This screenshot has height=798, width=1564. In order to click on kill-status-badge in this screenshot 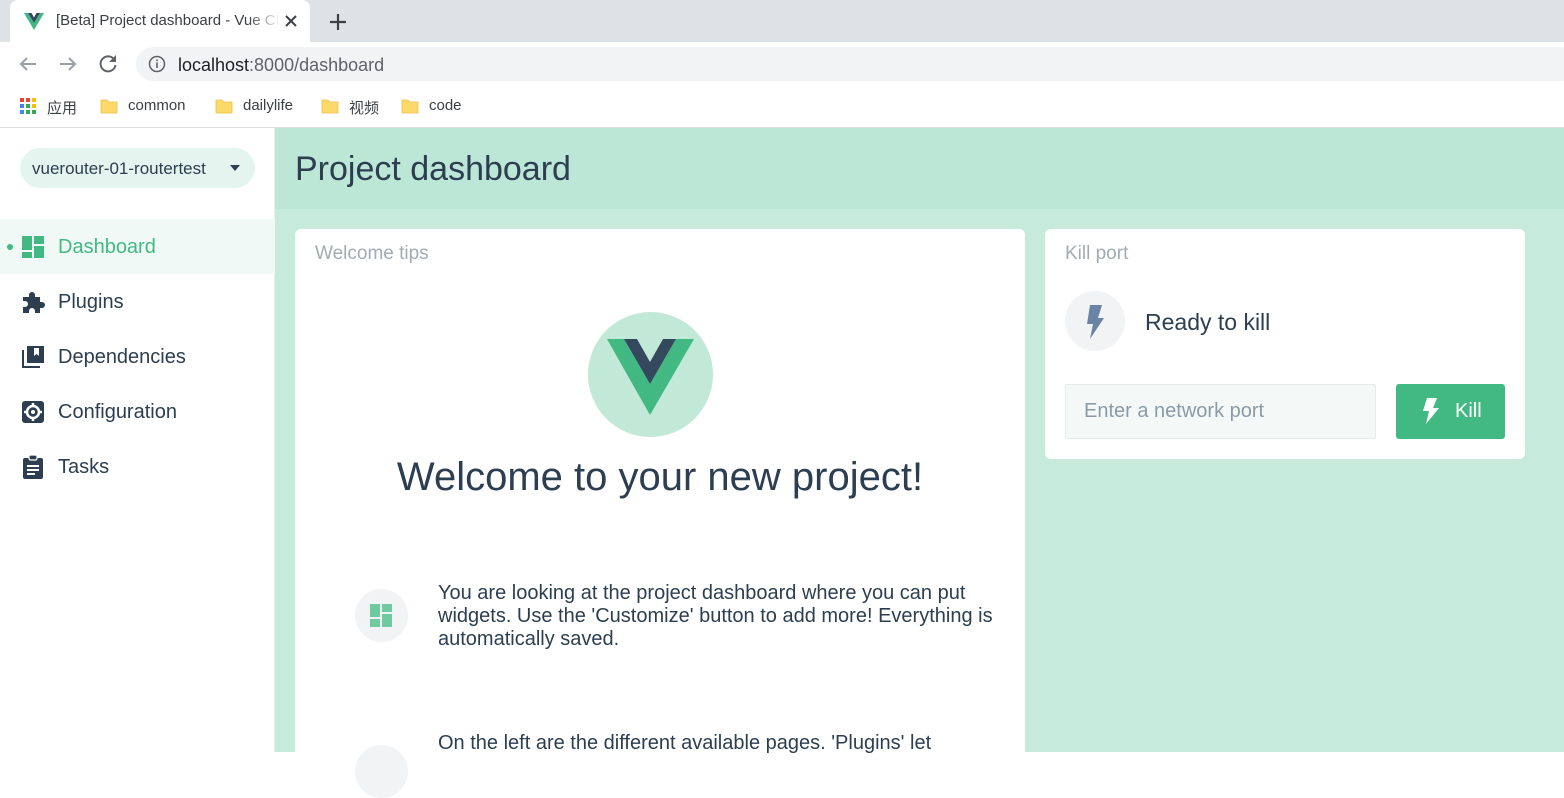, I will do `click(1095, 321)`.